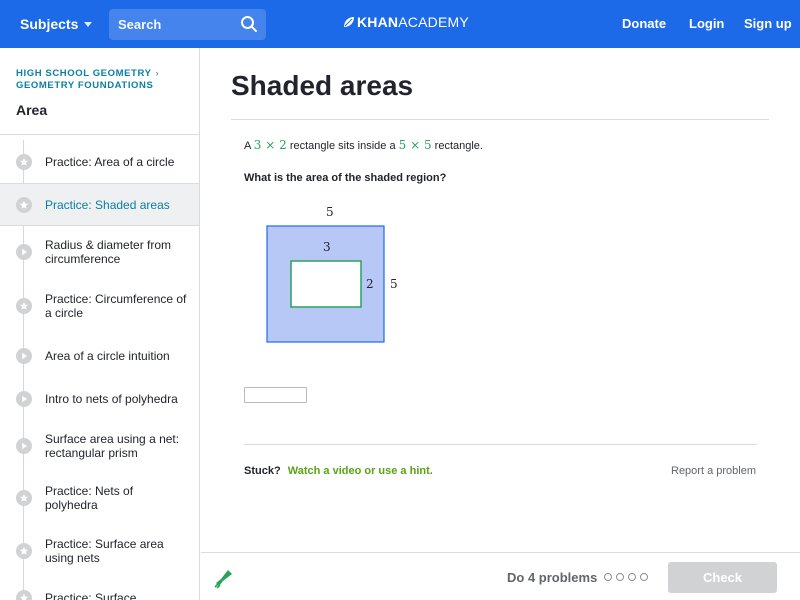 The width and height of the screenshot is (800, 600). I want to click on sidebar-item-label: Practice: Area of a circle, so click(110, 161).